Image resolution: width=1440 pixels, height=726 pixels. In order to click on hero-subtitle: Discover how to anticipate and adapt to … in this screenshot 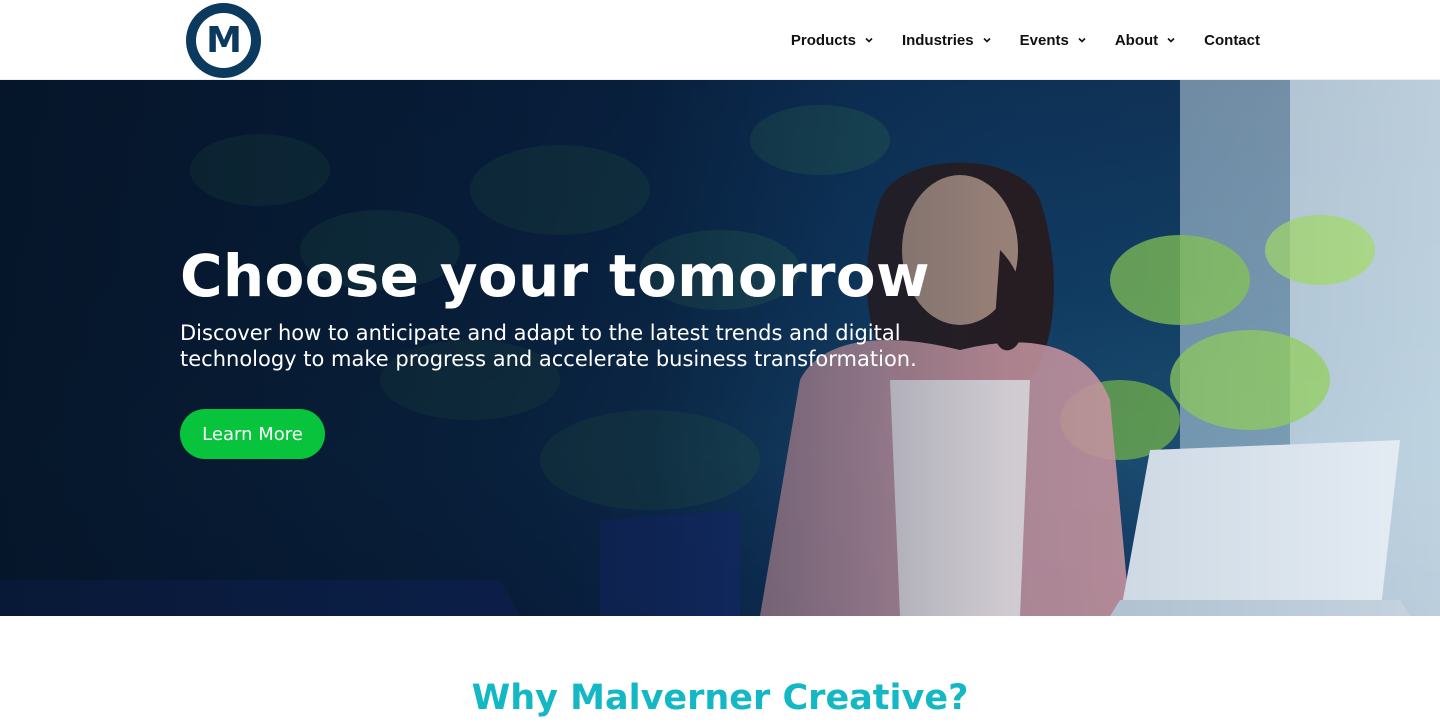, I will do `click(548, 346)`.